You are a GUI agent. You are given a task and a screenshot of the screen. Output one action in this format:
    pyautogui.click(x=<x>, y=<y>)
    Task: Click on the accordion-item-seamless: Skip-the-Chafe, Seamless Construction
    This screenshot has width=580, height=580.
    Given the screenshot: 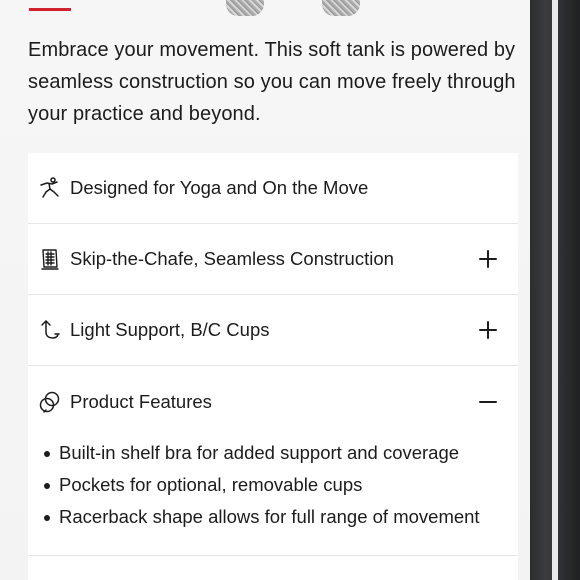 What is the action you would take?
    pyautogui.click(x=273, y=259)
    